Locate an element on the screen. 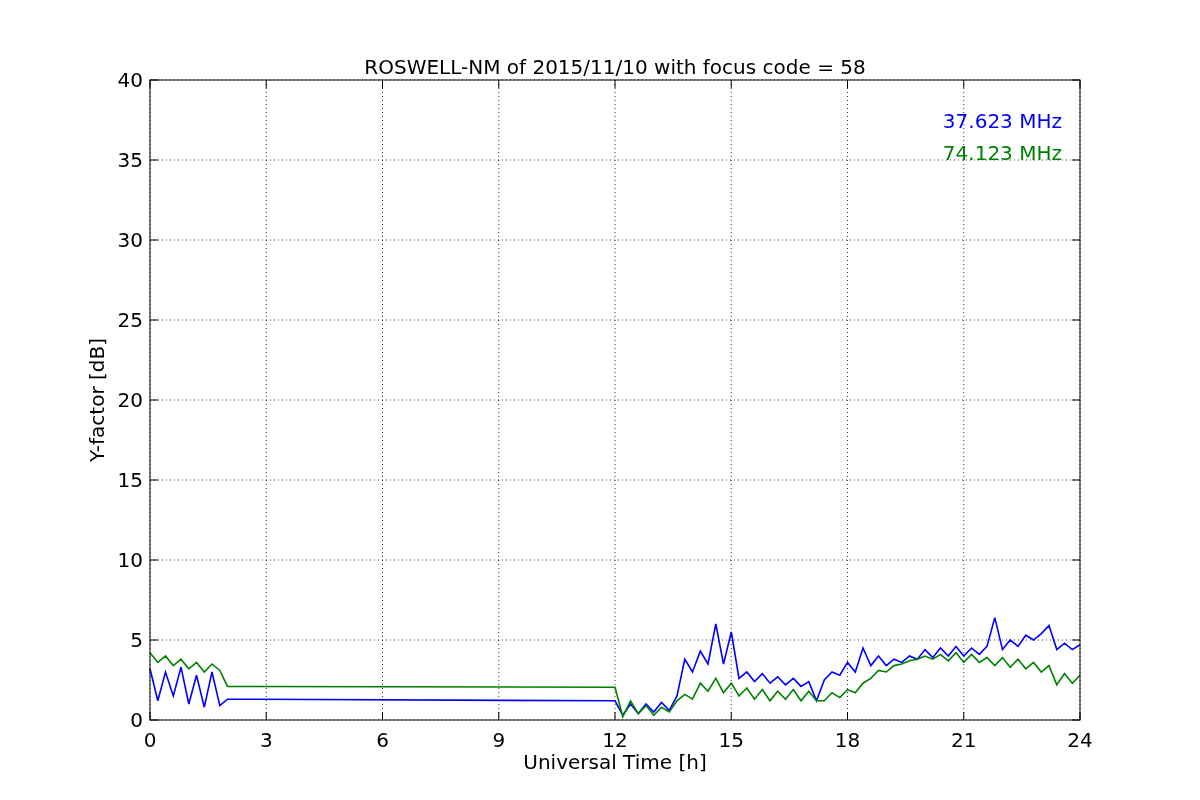 The width and height of the screenshot is (1200, 800). x-tick-label: 18 is located at coordinates (847, 740).